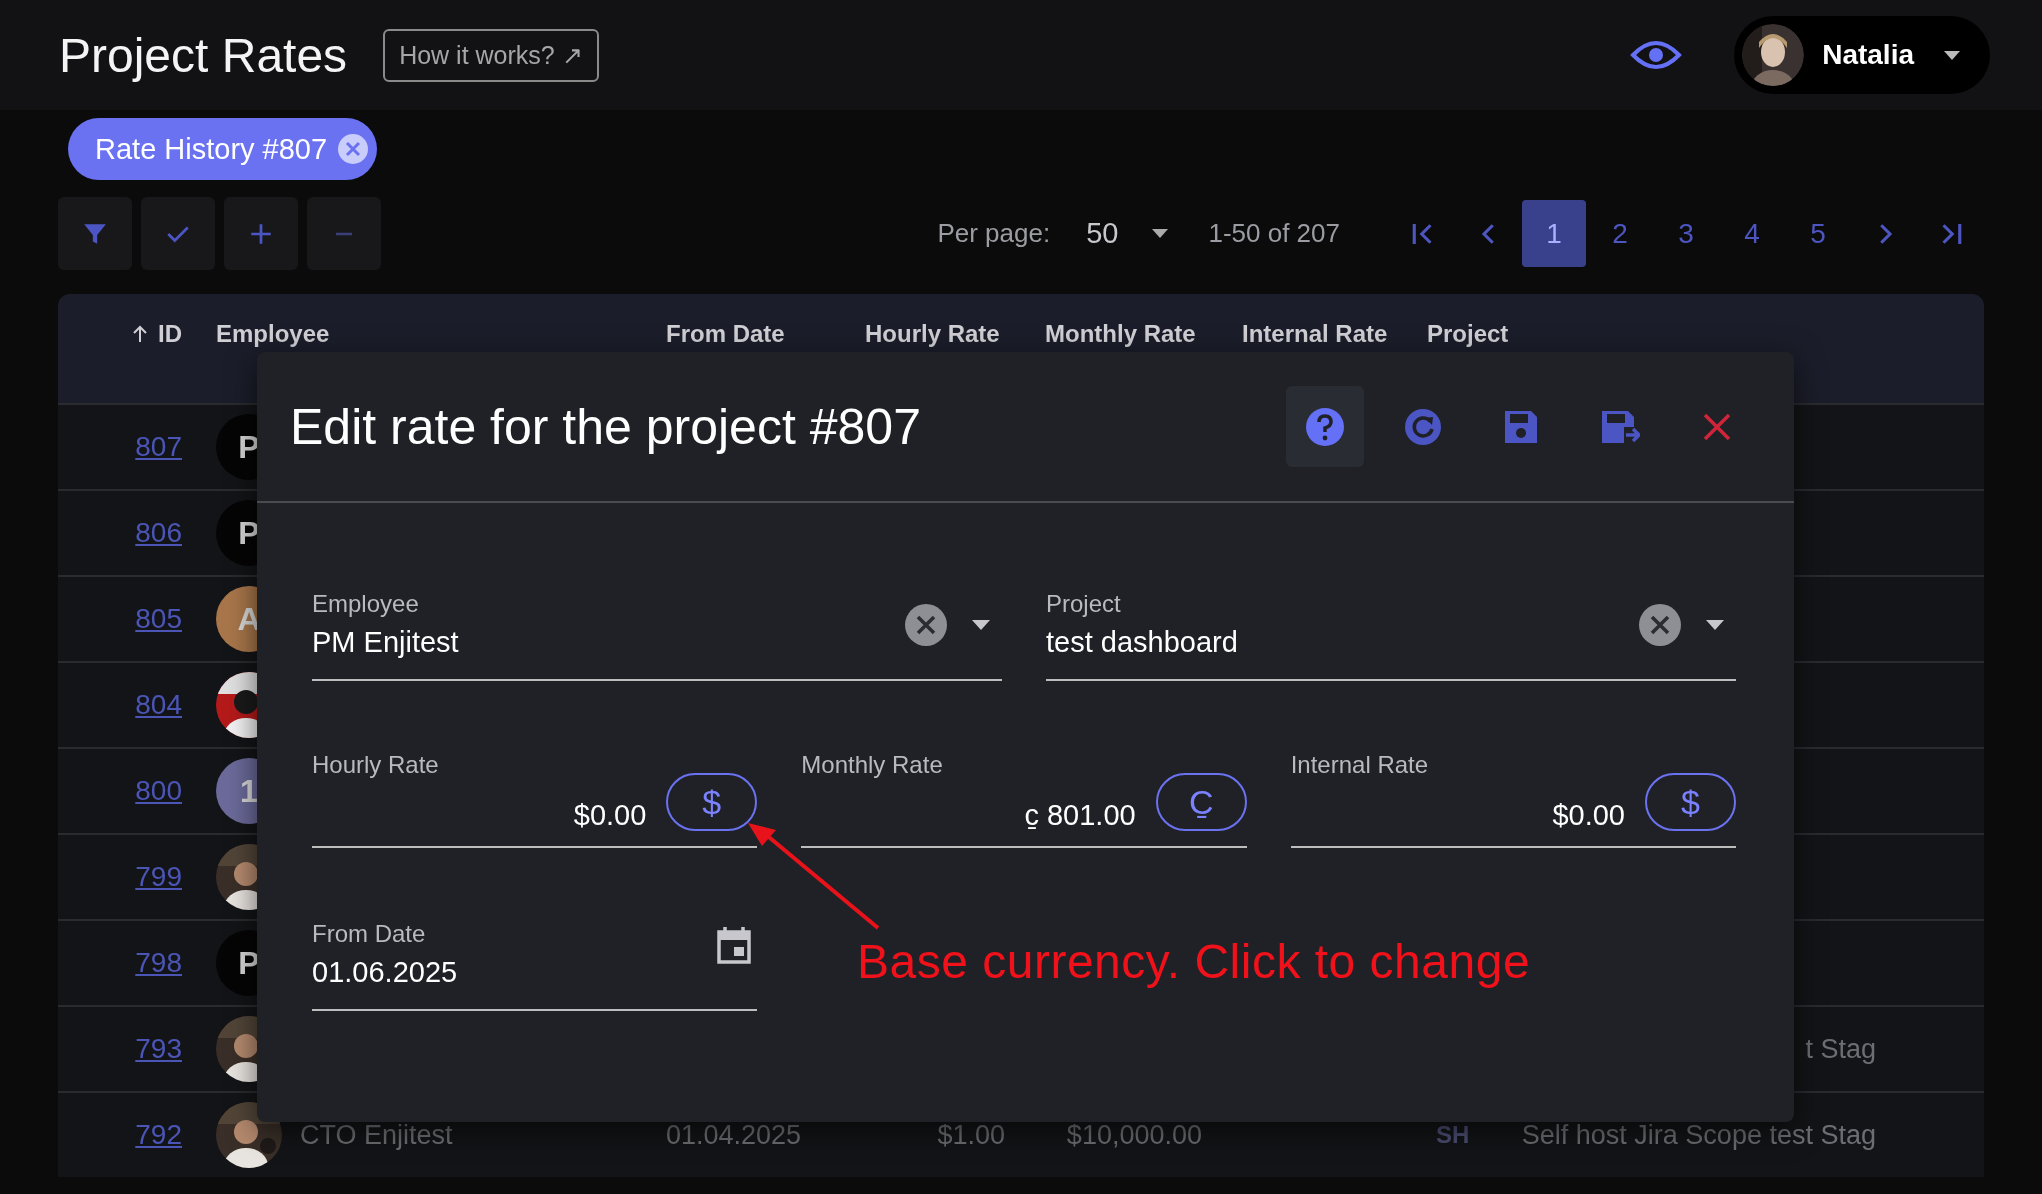 The width and height of the screenshot is (2042, 1194). I want to click on filter-button, so click(95, 233).